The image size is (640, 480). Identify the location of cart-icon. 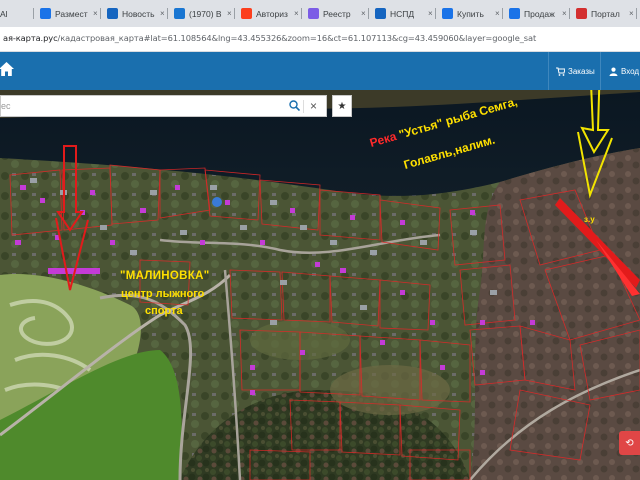
(560, 71).